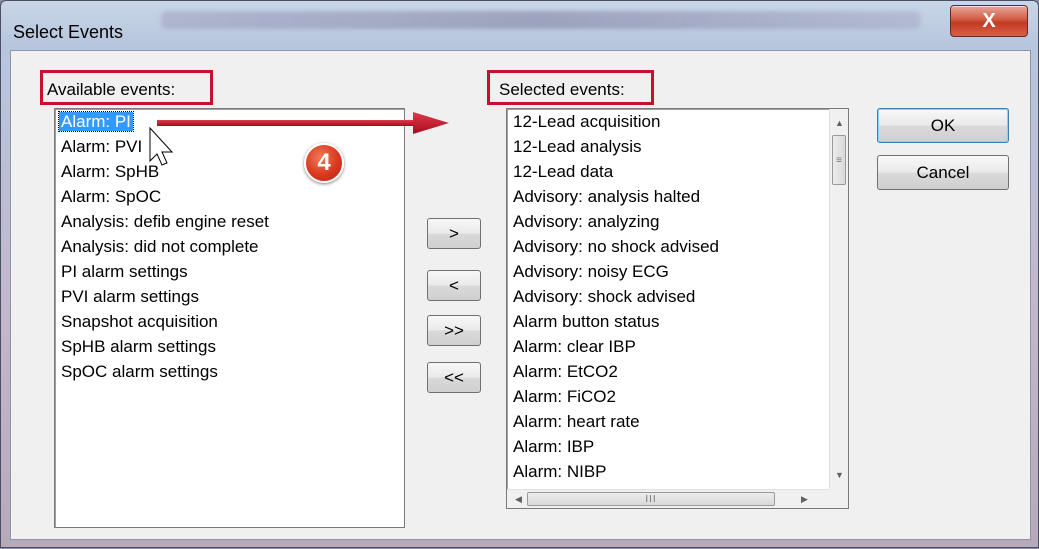 This screenshot has height=549, width=1039. I want to click on step-number-badge: 4, so click(324, 163).